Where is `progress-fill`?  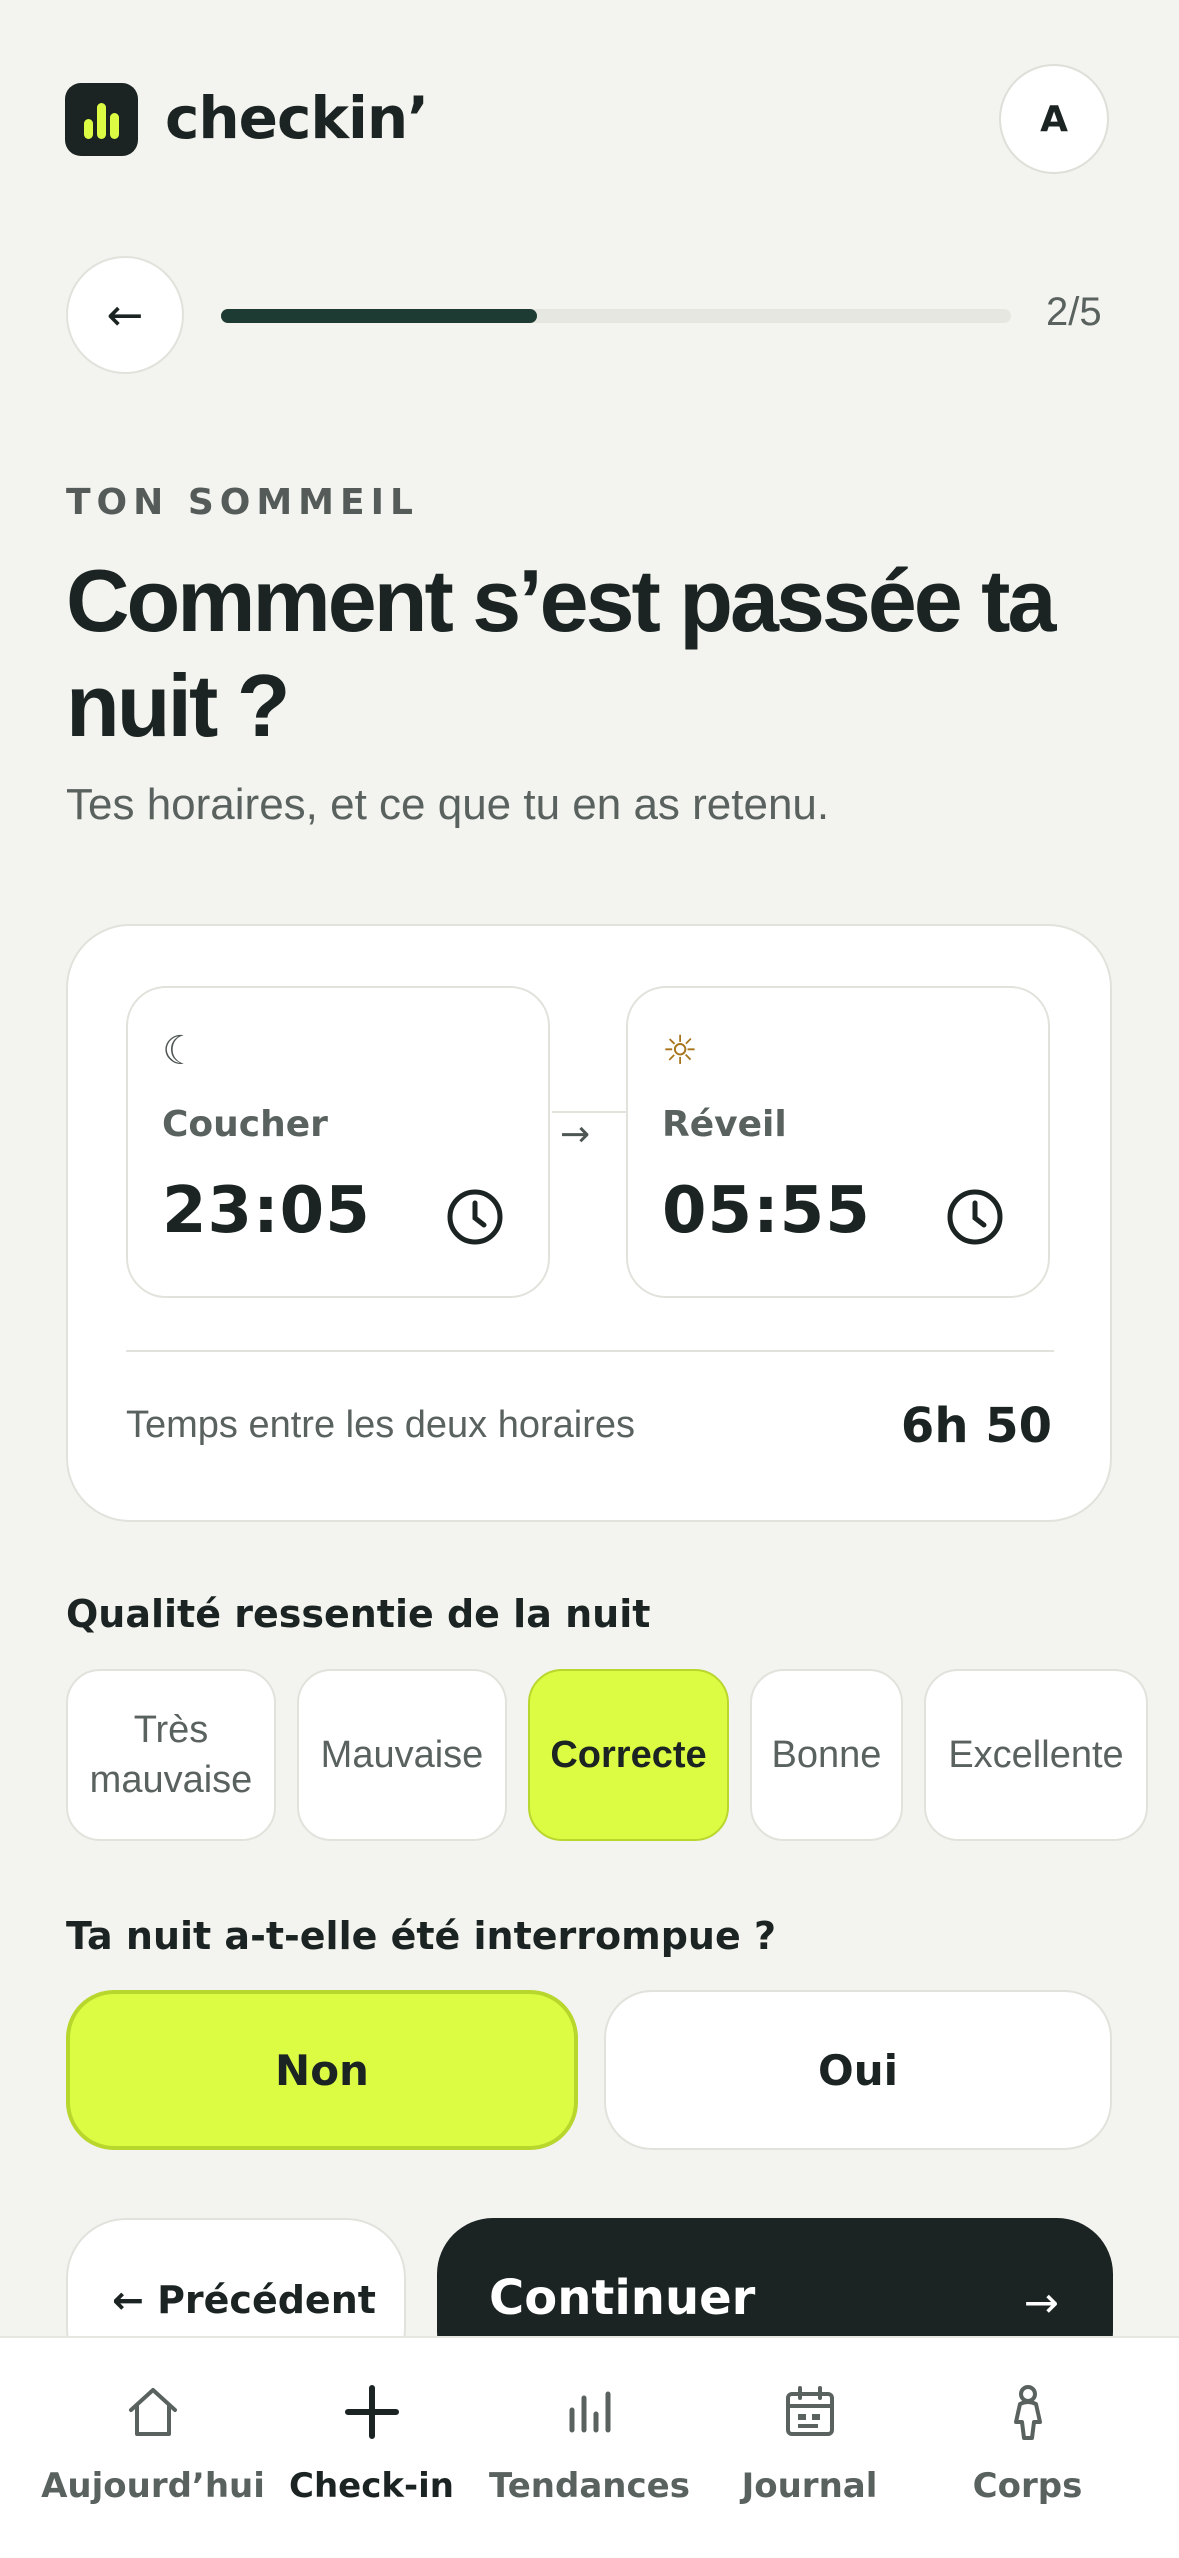
progress-fill is located at coordinates (379, 316).